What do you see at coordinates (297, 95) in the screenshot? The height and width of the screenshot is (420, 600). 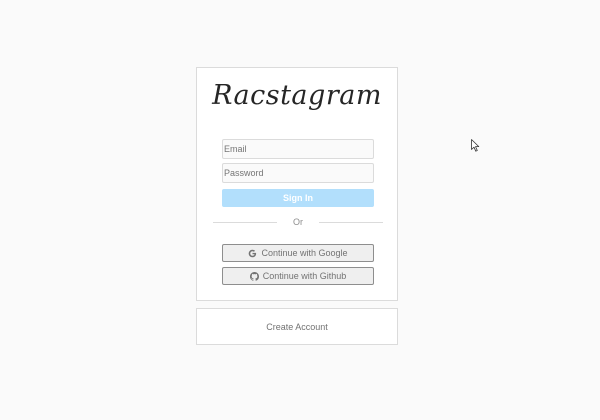 I see `app-logo: Racstagram` at bounding box center [297, 95].